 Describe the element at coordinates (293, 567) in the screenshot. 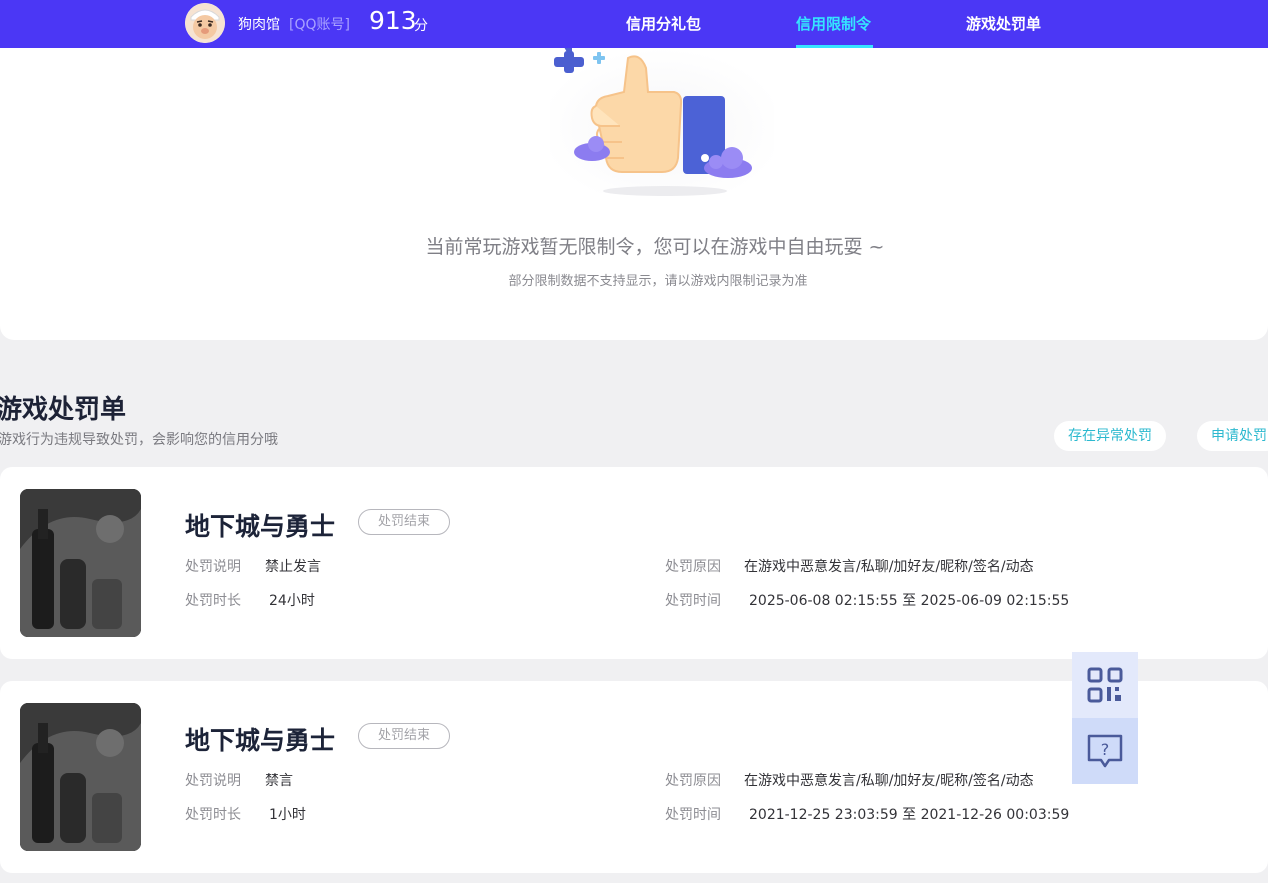

I see `penalty-description-value: 禁止发言` at that location.